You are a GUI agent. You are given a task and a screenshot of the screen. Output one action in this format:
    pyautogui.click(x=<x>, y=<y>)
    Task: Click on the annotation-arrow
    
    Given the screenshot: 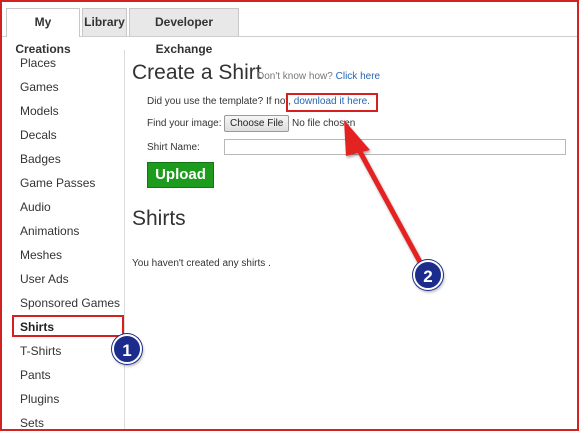 What is the action you would take?
    pyautogui.click(x=383, y=192)
    